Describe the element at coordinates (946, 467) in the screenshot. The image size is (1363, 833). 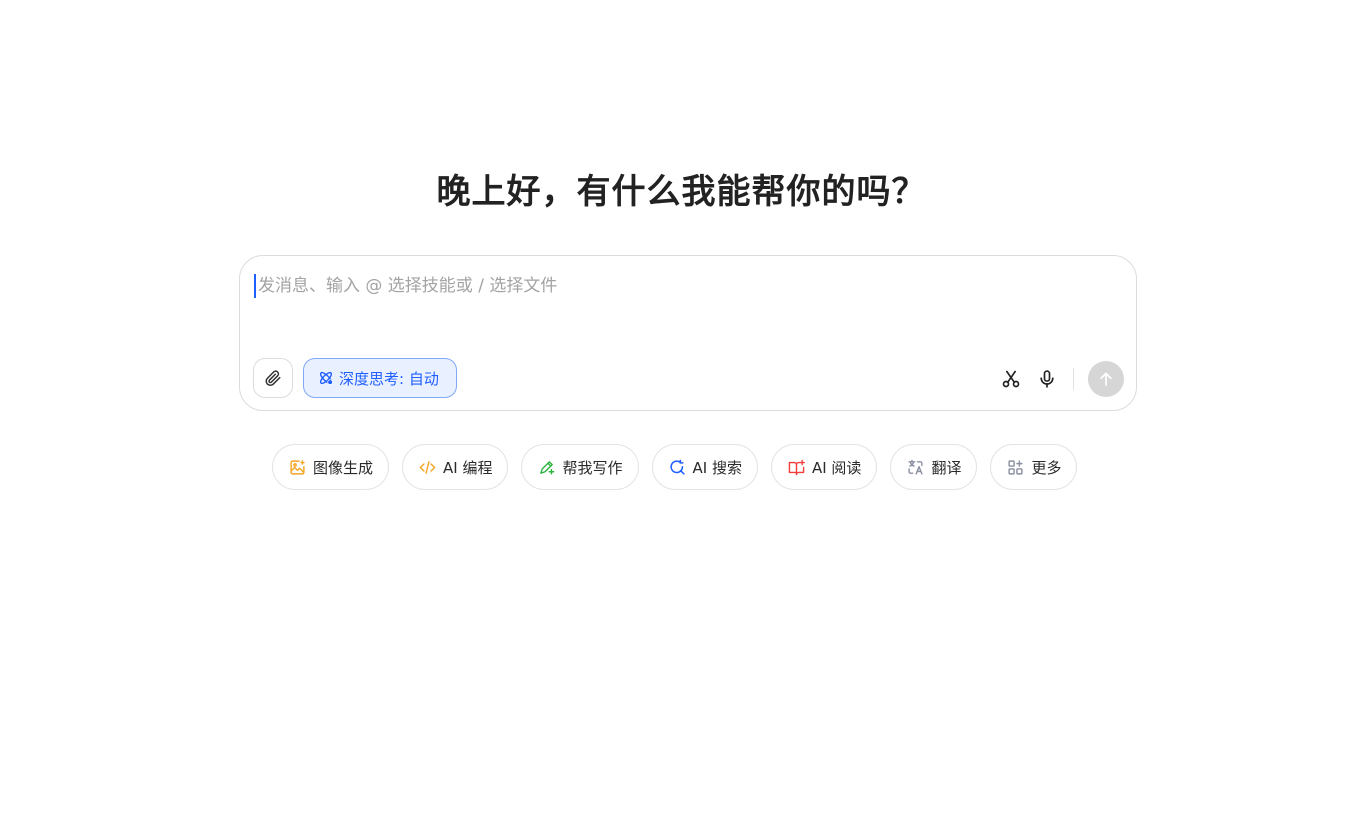
I see `skill-label: 翻译` at that location.